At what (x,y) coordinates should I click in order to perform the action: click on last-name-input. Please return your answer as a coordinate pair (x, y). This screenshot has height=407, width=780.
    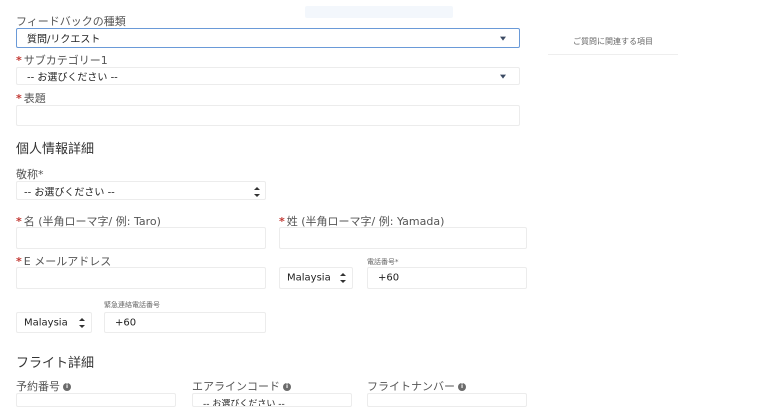
    Looking at the image, I should click on (403, 238).